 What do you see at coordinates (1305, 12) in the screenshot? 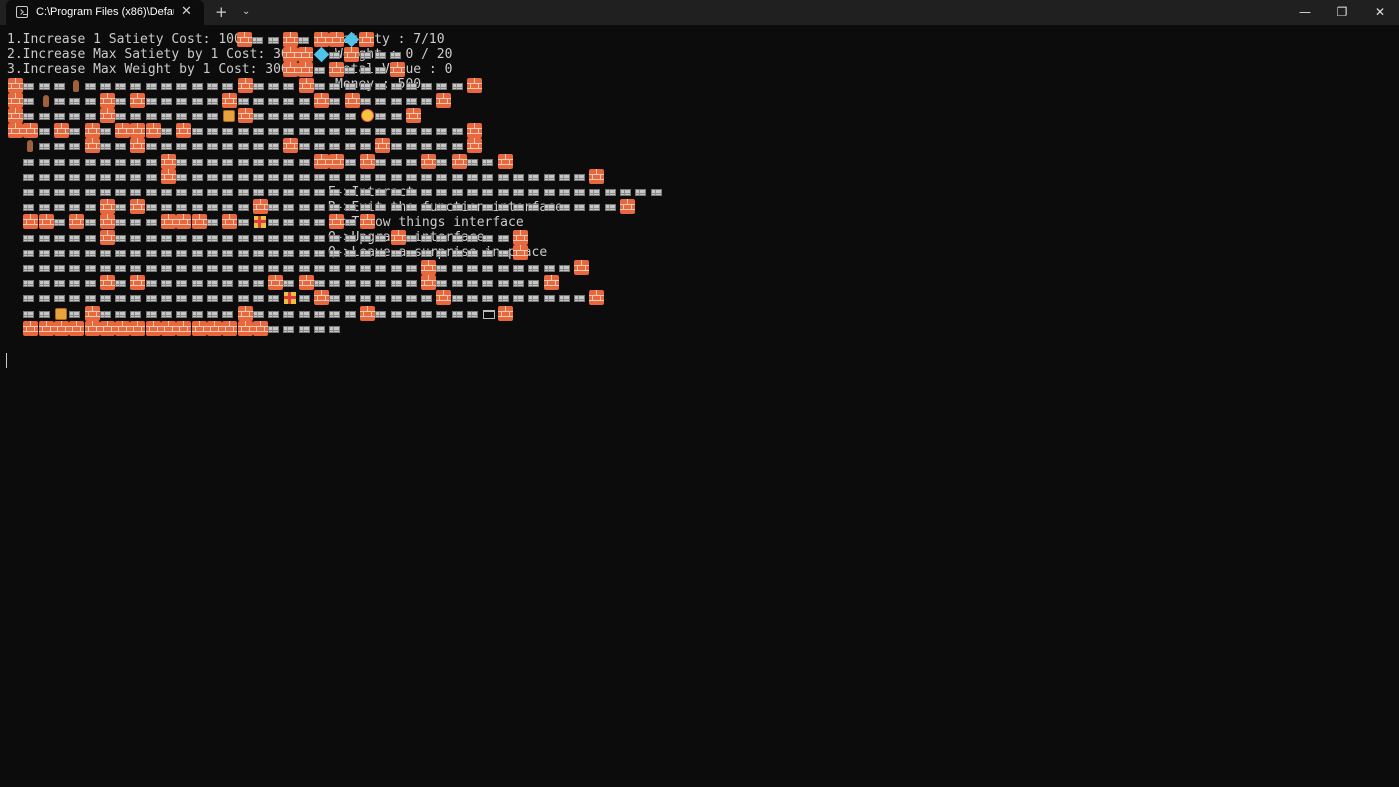
I see `minimize-button: —` at bounding box center [1305, 12].